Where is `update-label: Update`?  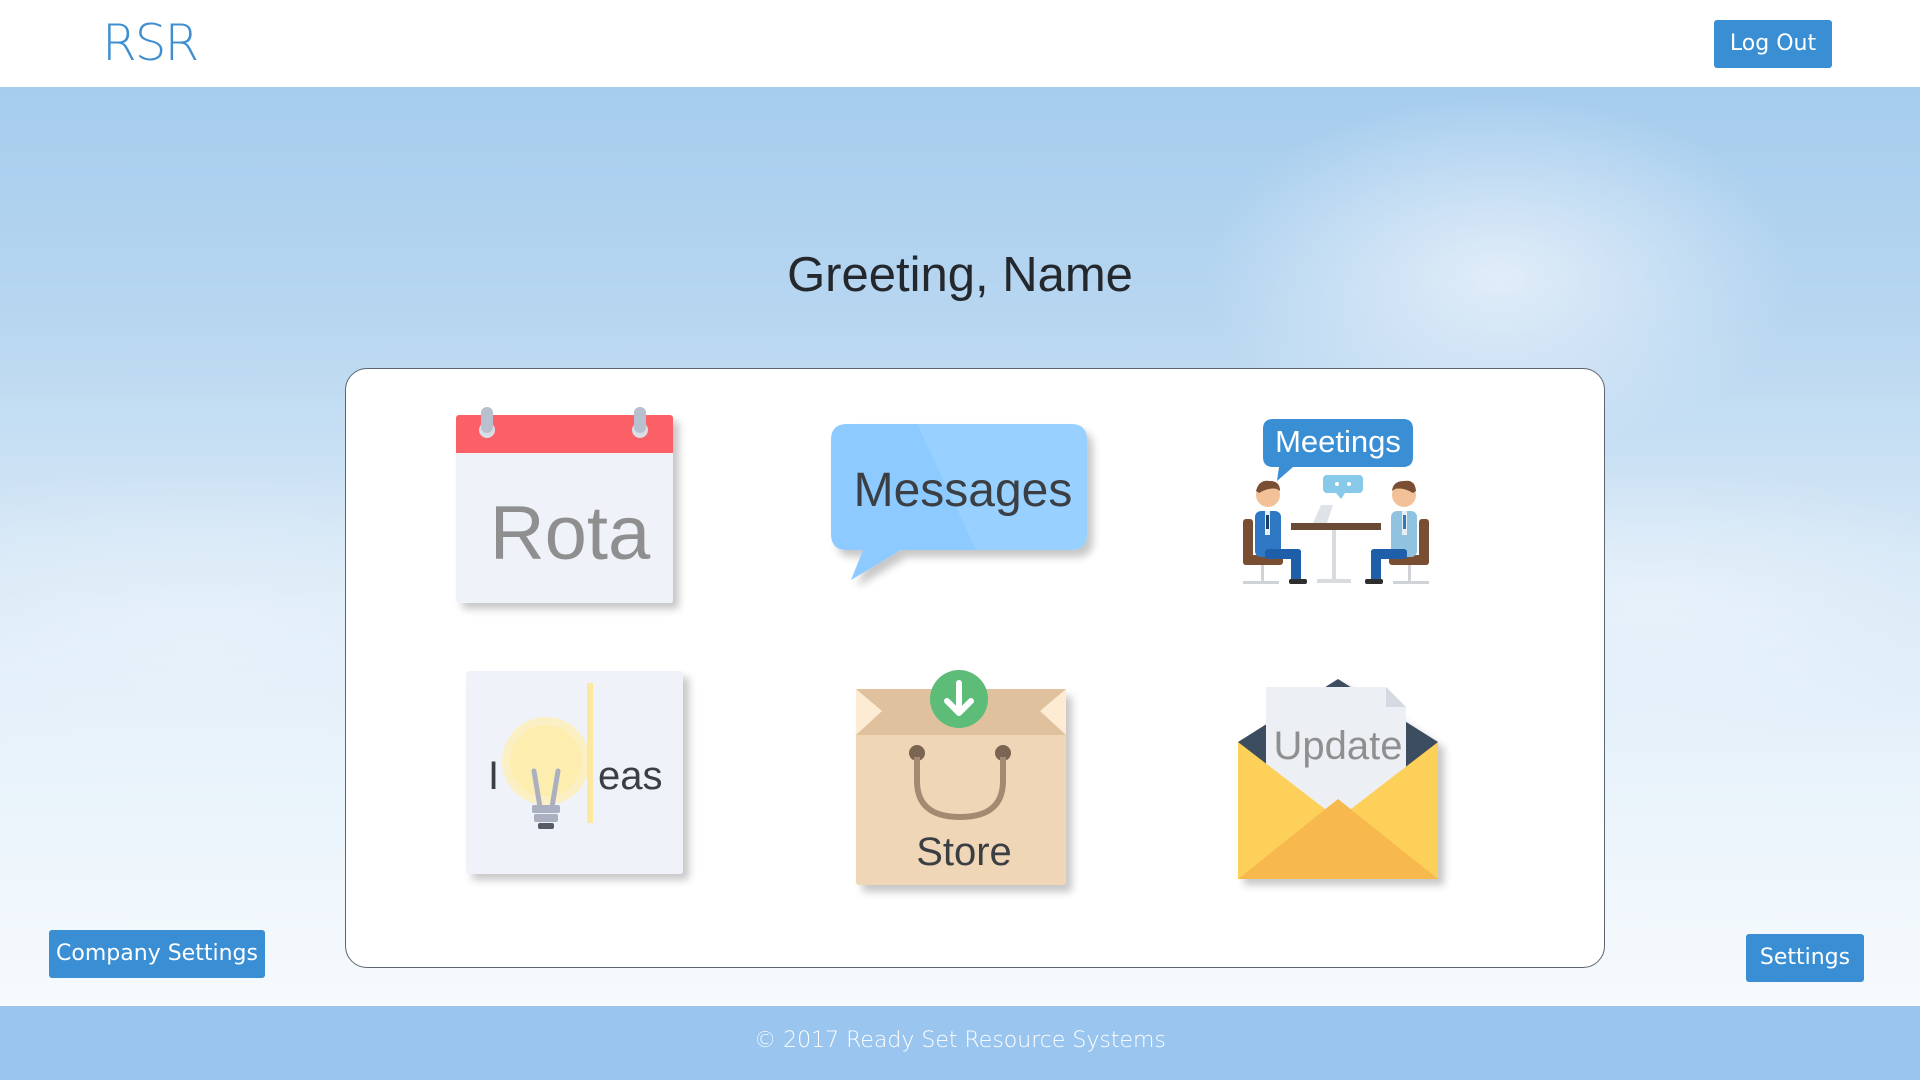
update-label: Update is located at coordinates (1338, 746).